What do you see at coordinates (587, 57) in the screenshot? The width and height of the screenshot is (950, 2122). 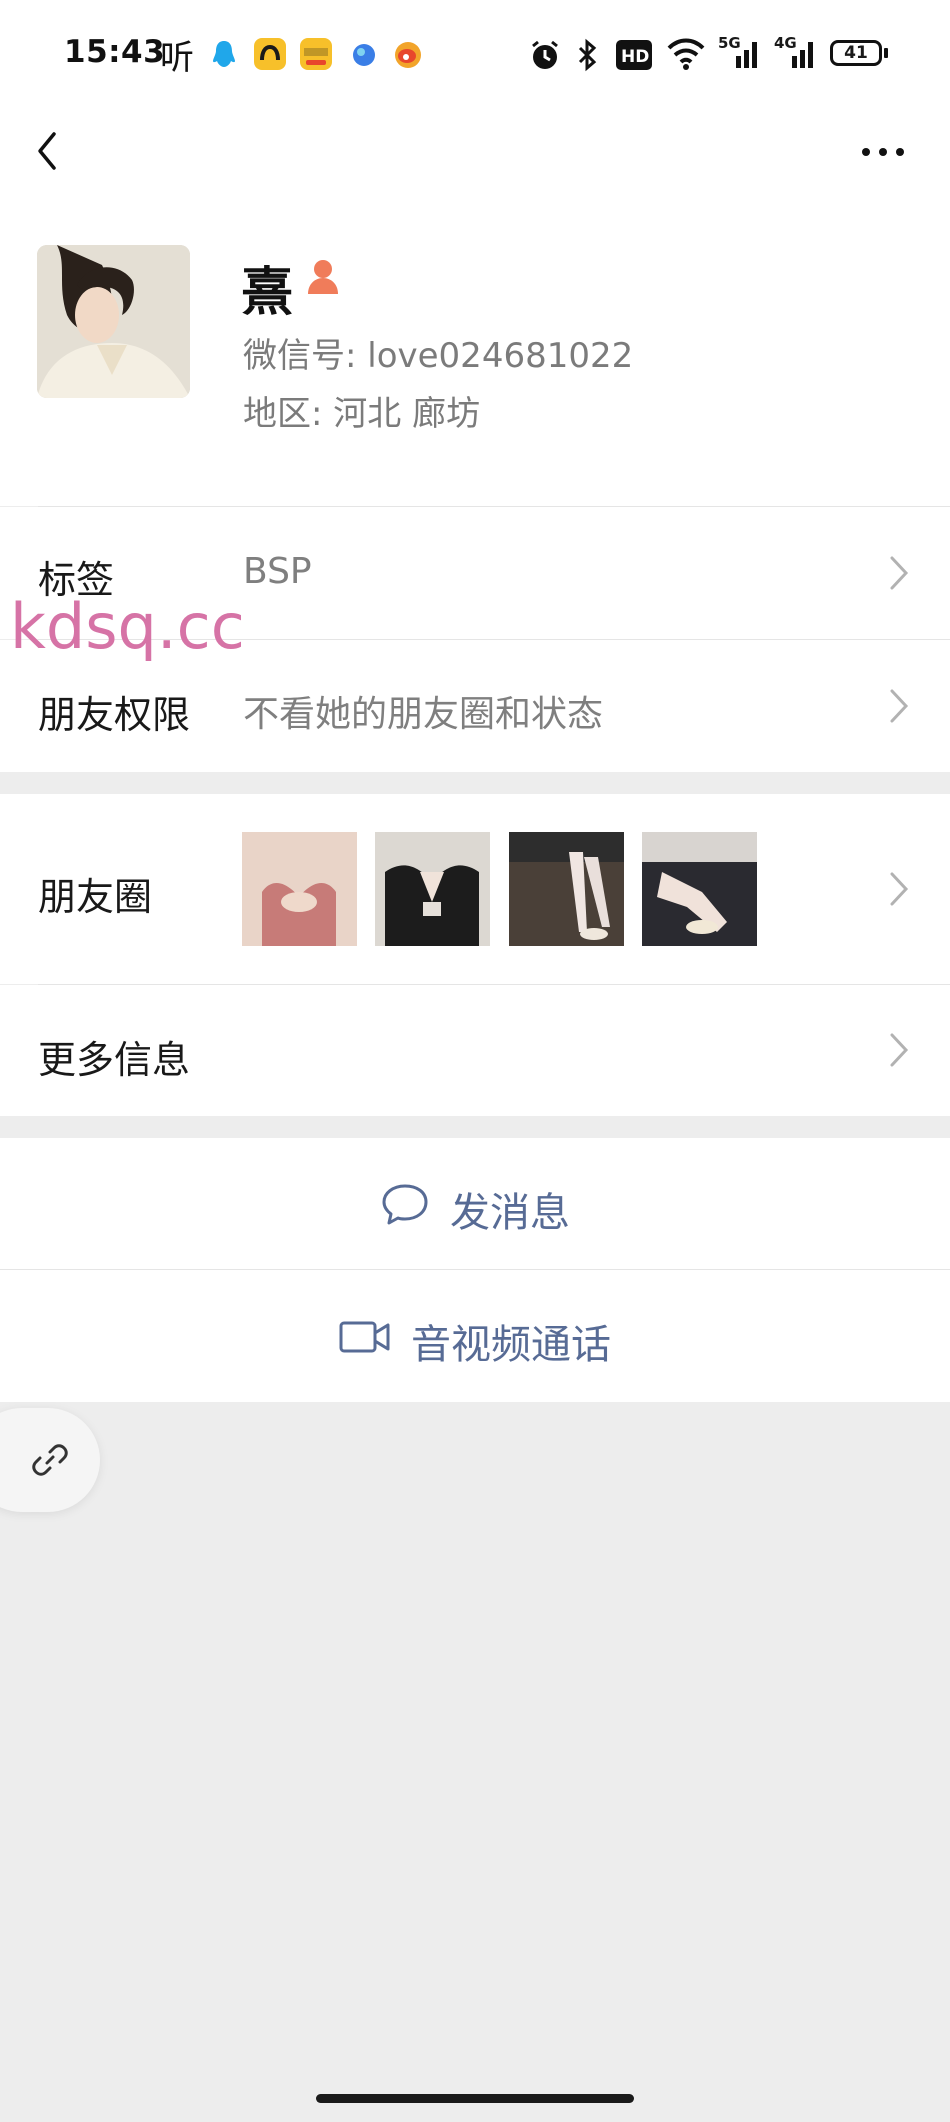 I see `bluetooth-icon` at bounding box center [587, 57].